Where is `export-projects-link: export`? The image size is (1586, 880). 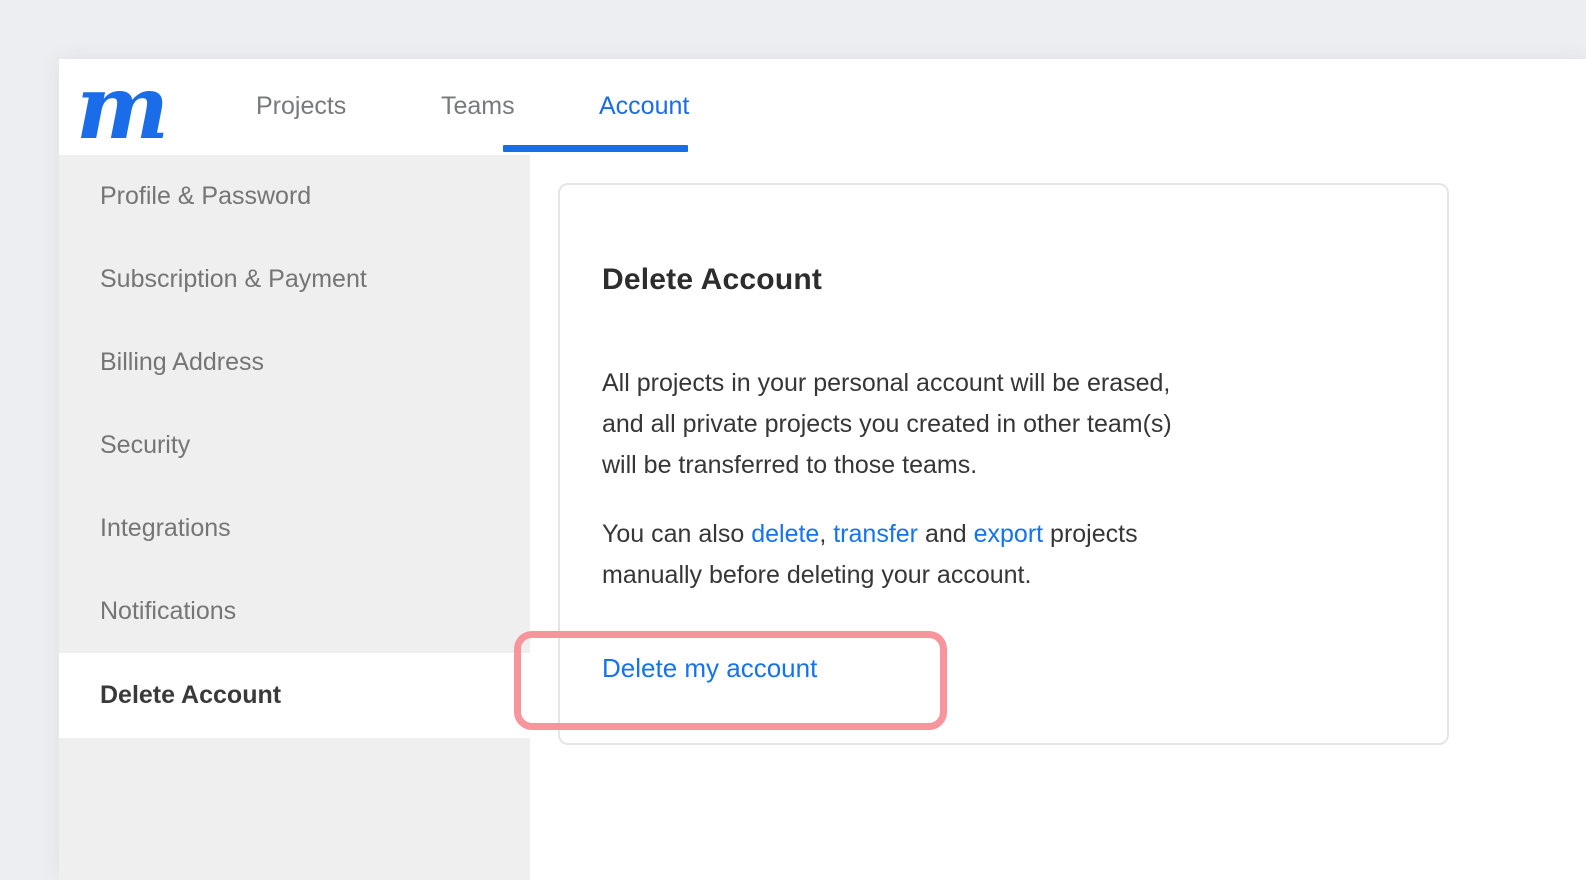 export-projects-link: export is located at coordinates (1008, 534).